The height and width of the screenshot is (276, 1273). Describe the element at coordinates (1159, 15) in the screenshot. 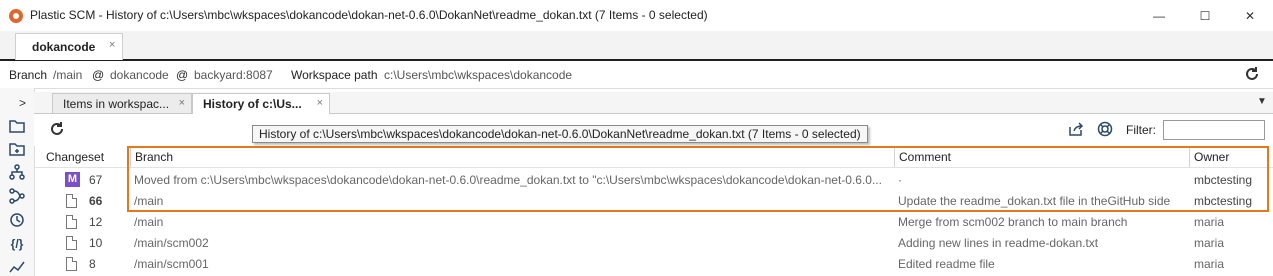

I see `minimize-button: —` at that location.